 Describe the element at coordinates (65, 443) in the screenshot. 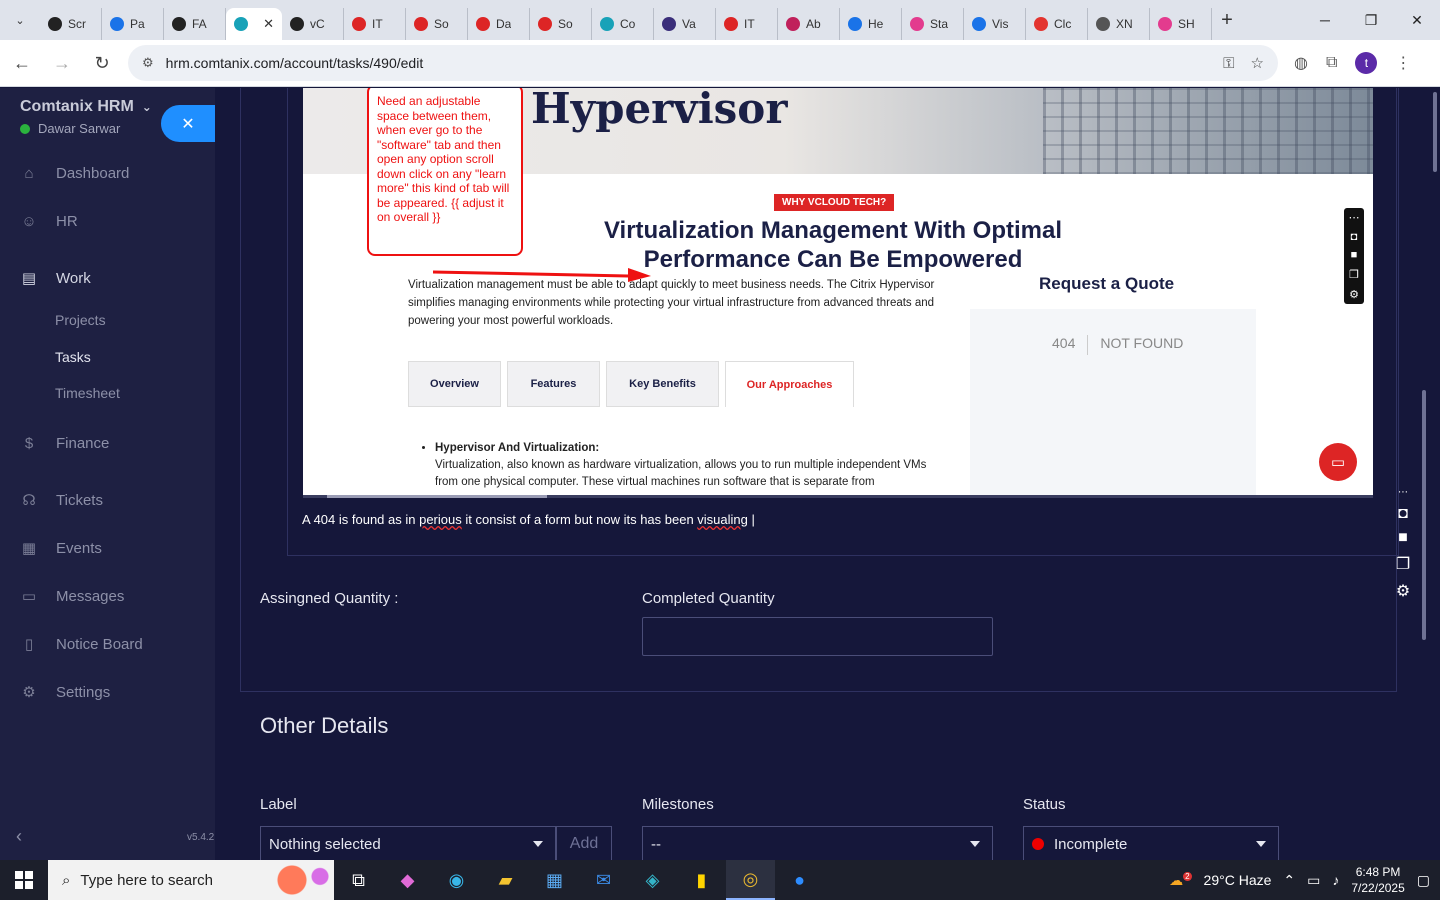

I see `sidebar-item-finance: $ Finance` at that location.